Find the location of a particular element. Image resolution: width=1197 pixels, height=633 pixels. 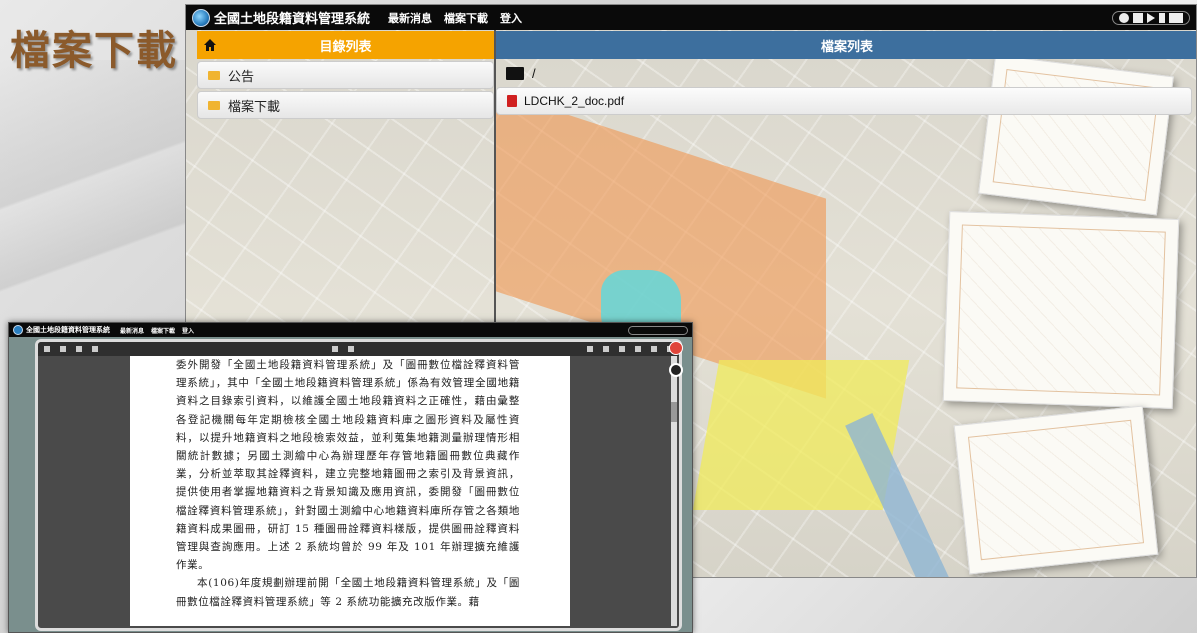

inset-brand: 全國土地段籍資料管理系統 is located at coordinates (68, 330).